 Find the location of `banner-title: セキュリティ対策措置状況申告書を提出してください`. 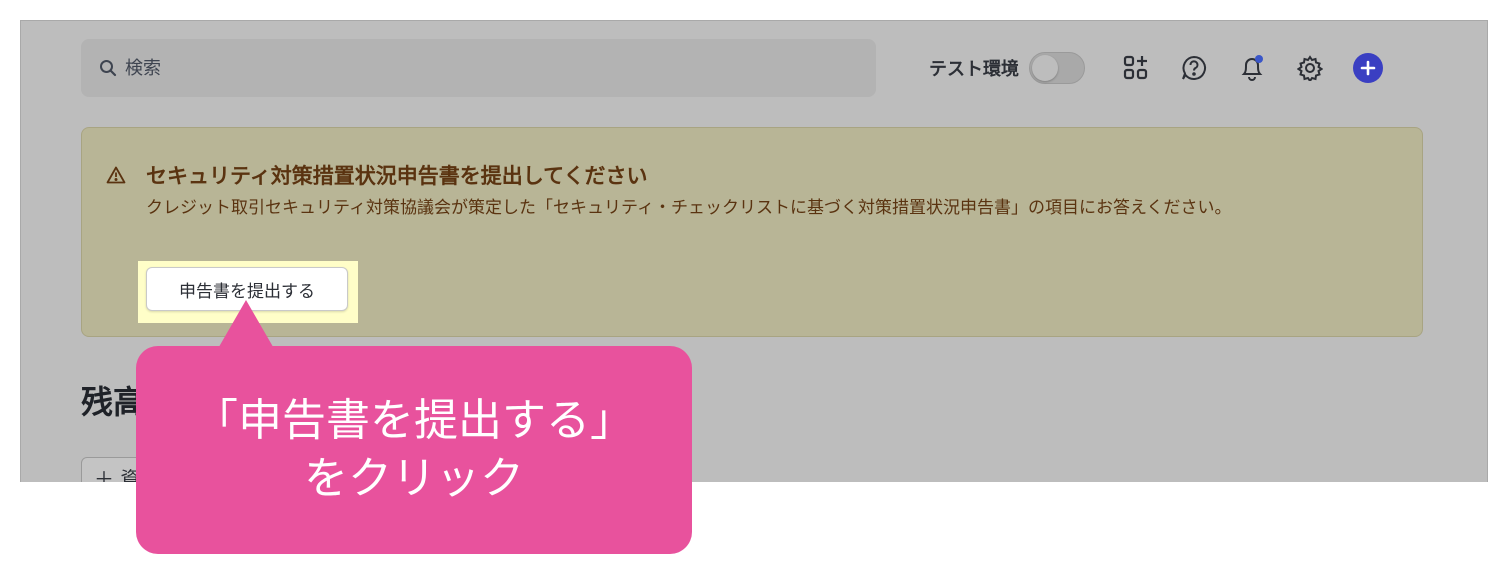

banner-title: セキュリティ対策措置状況申告書を提出してください is located at coordinates (397, 176).